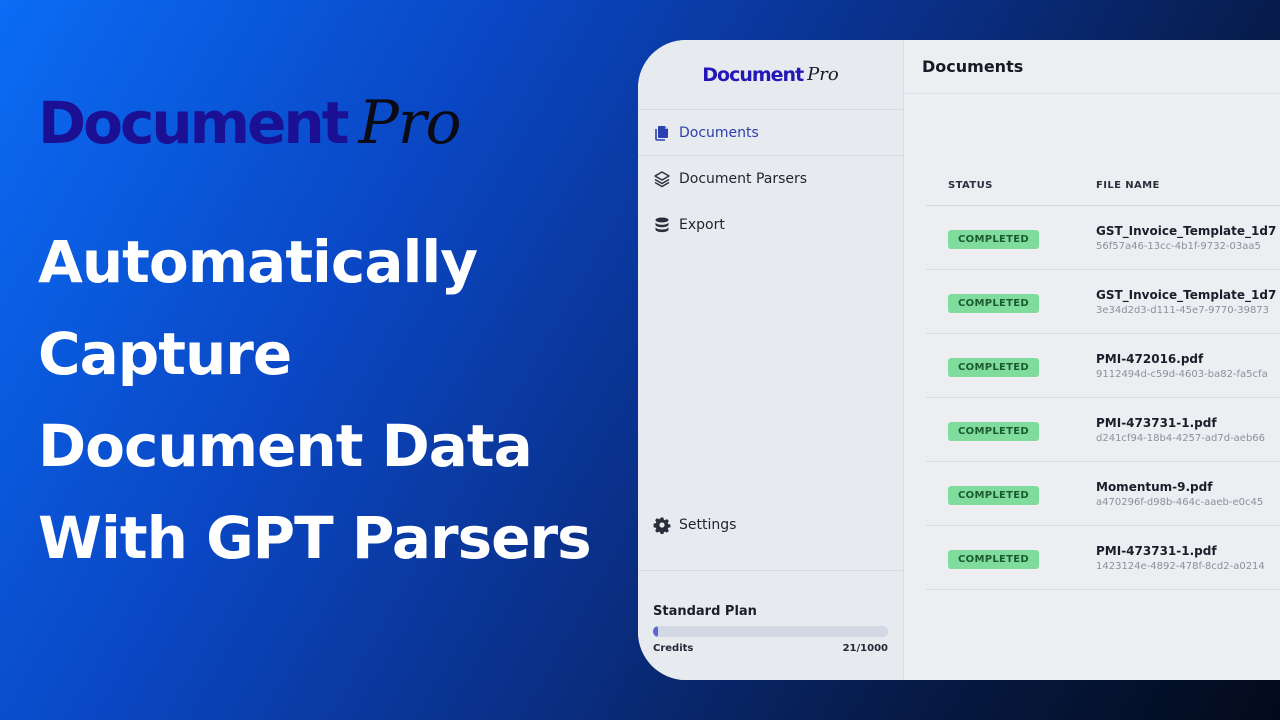 The height and width of the screenshot is (720, 1280). I want to click on credits-row: Credits 21/1000, so click(770, 648).